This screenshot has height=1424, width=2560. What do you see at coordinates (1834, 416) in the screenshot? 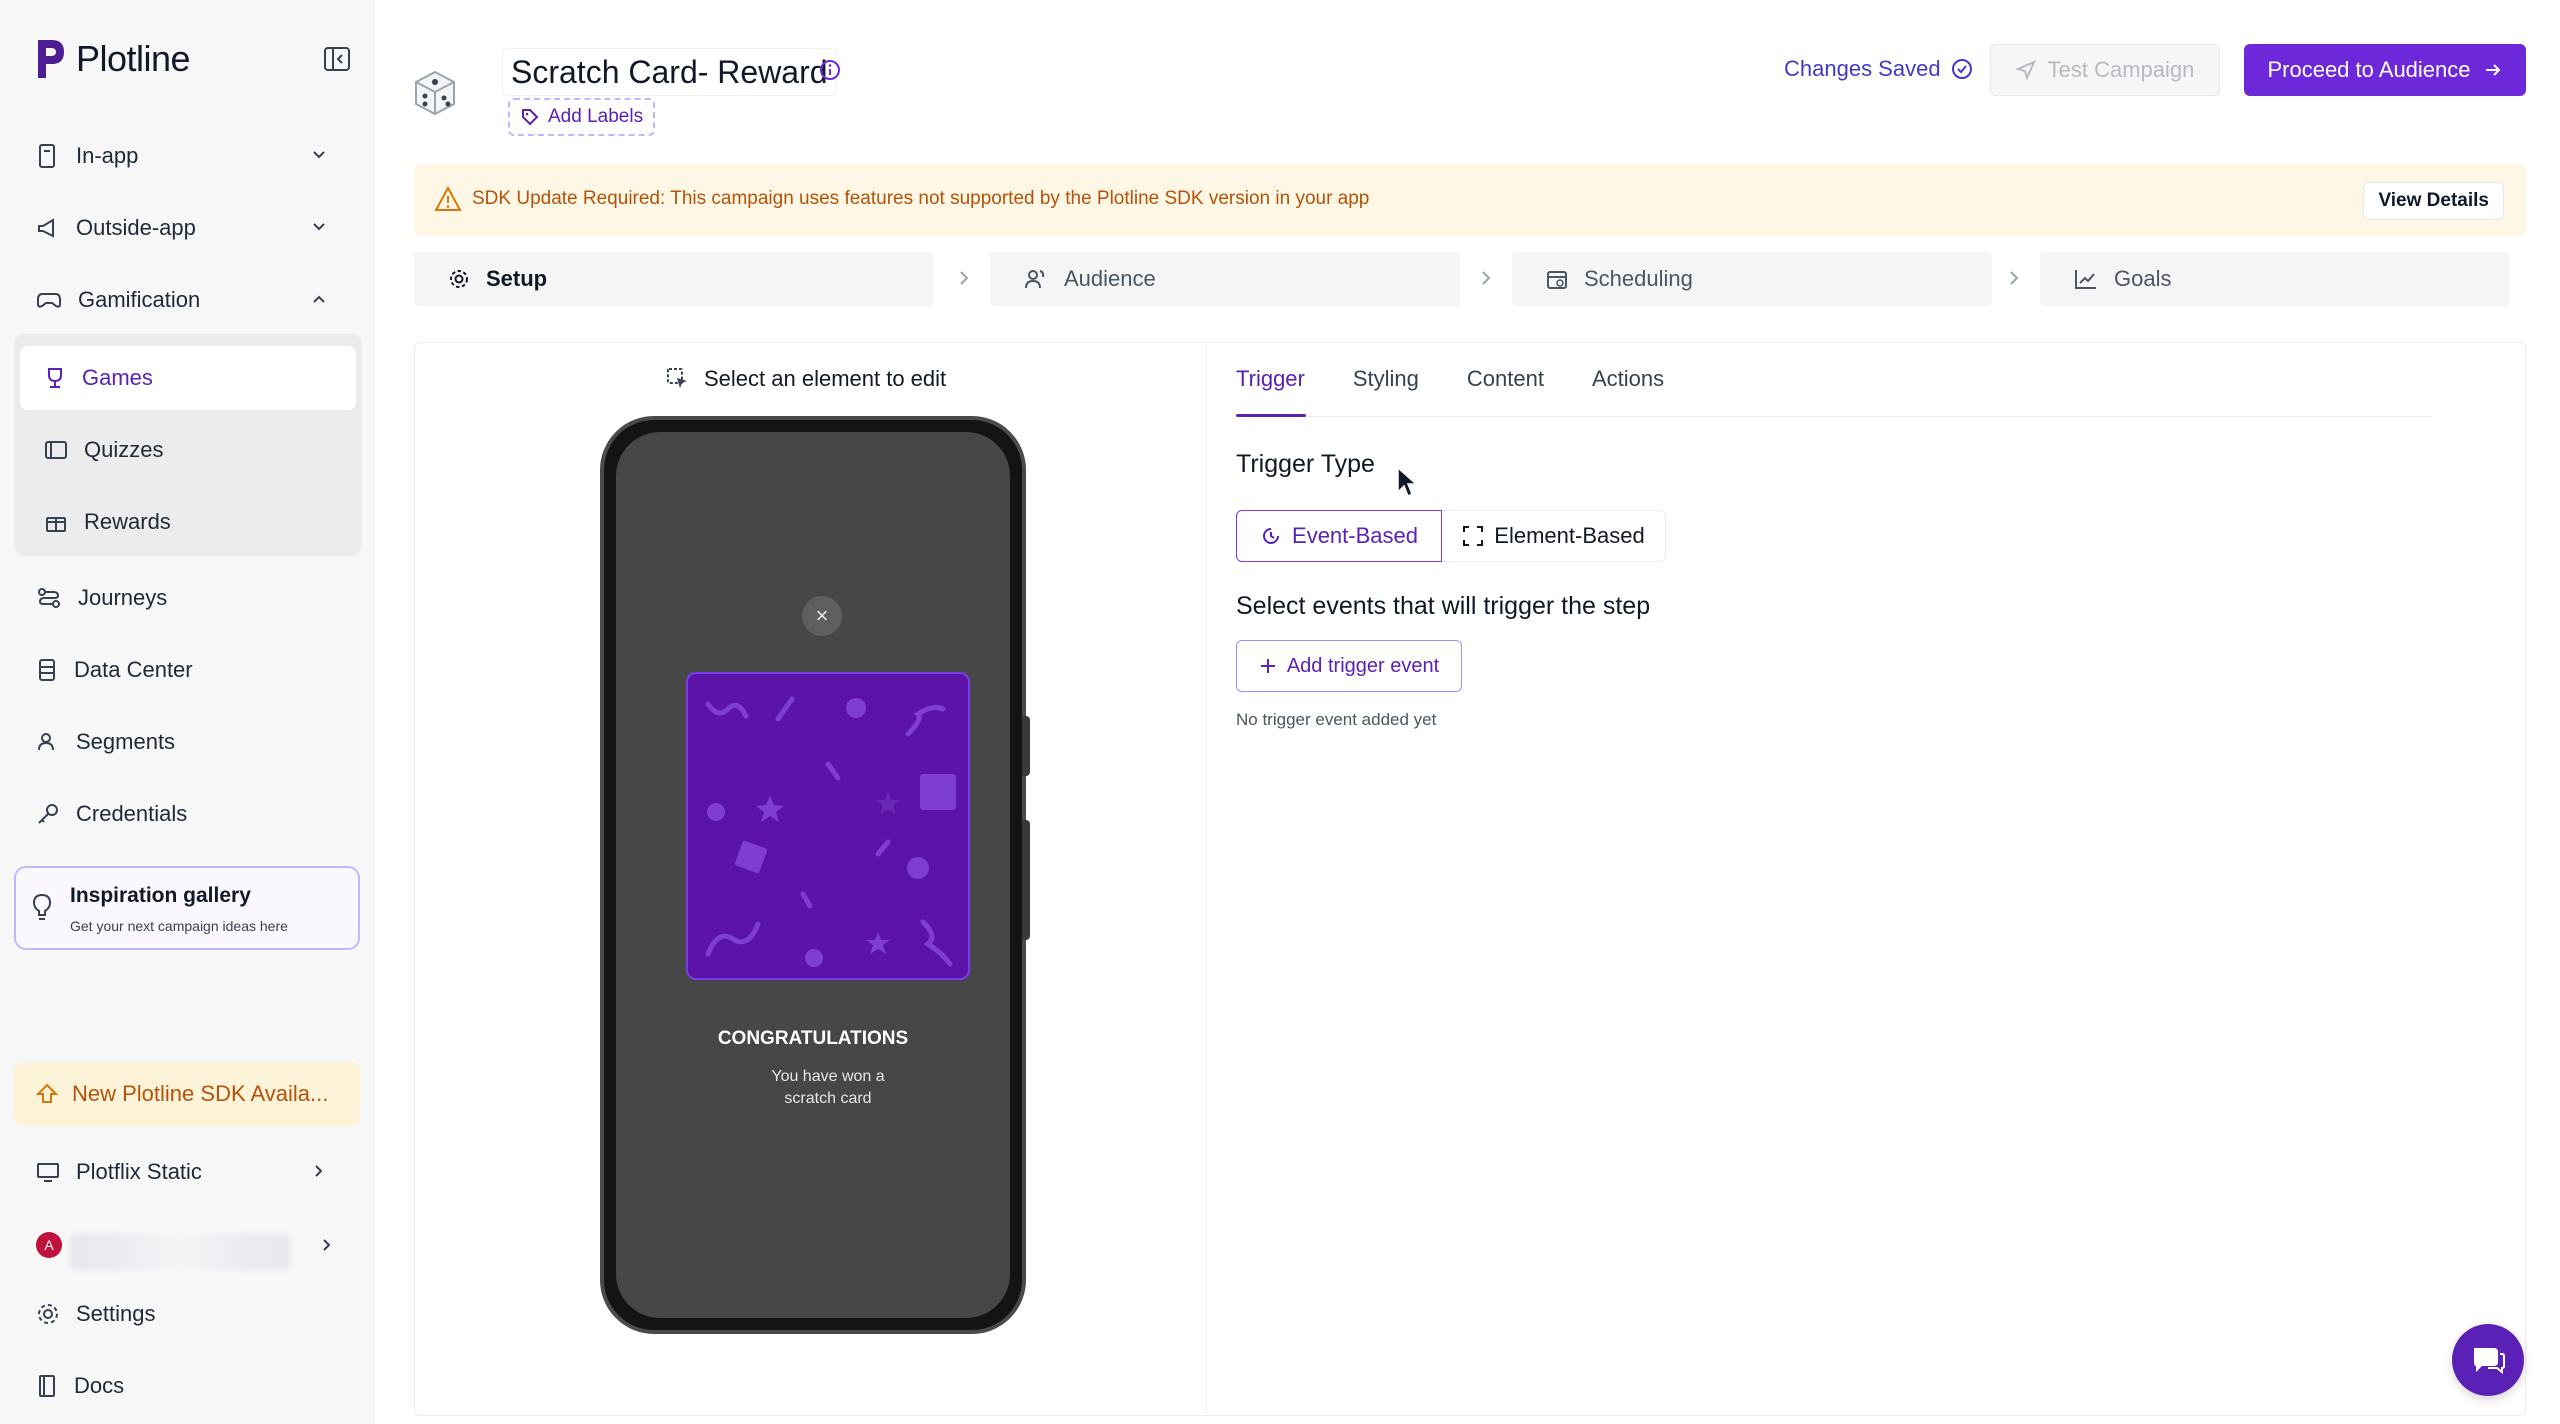
I see `tabs-divider` at bounding box center [1834, 416].